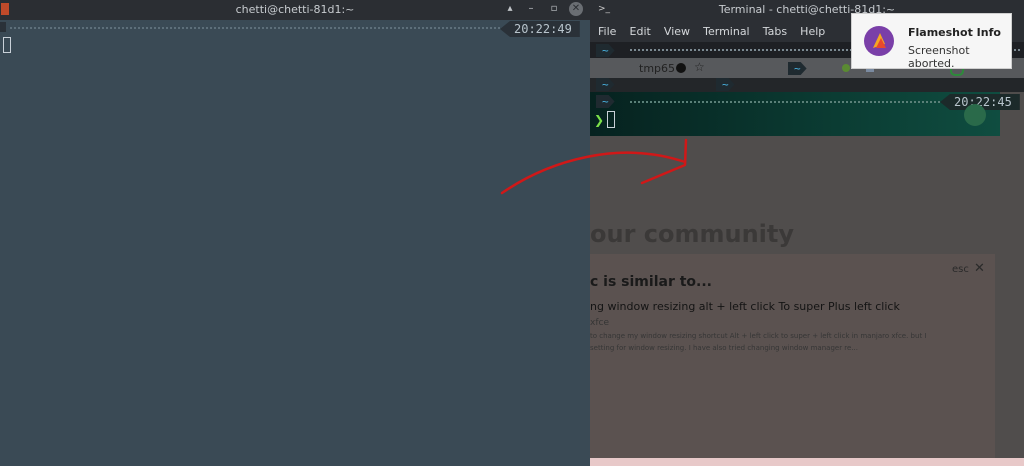 This screenshot has width=1024, height=466. Describe the element at coordinates (954, 32) in the screenshot. I see `notification-title: Flameshot Info` at that location.